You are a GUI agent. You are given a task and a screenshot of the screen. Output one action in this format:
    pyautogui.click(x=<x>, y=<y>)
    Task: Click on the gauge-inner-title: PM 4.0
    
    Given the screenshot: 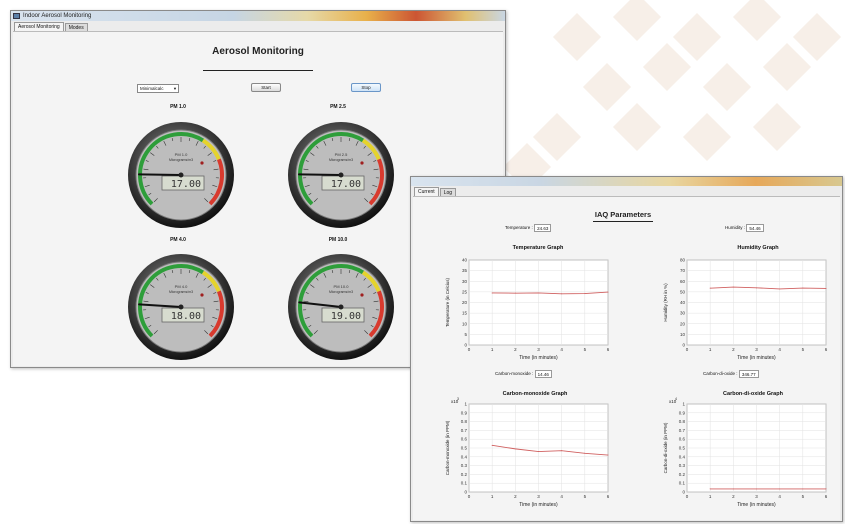 What is the action you would take?
    pyautogui.click(x=181, y=286)
    